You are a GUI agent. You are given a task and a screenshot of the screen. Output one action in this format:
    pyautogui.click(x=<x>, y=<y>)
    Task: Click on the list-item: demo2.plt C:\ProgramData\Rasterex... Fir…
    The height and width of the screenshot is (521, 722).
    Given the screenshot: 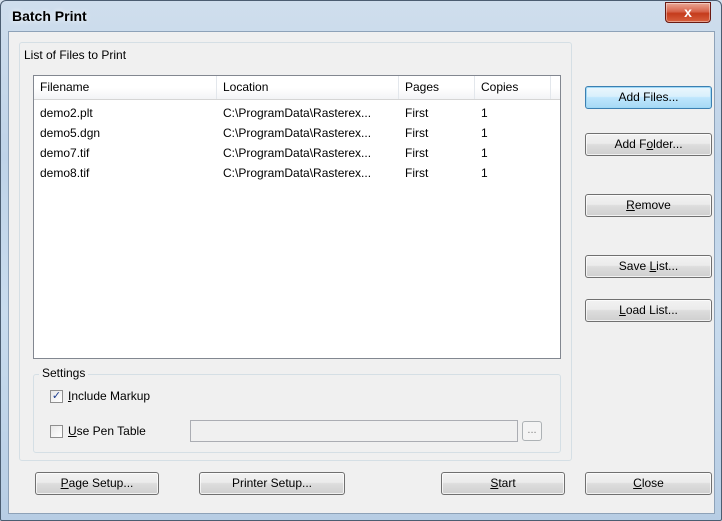 What is the action you would take?
    pyautogui.click(x=297, y=113)
    